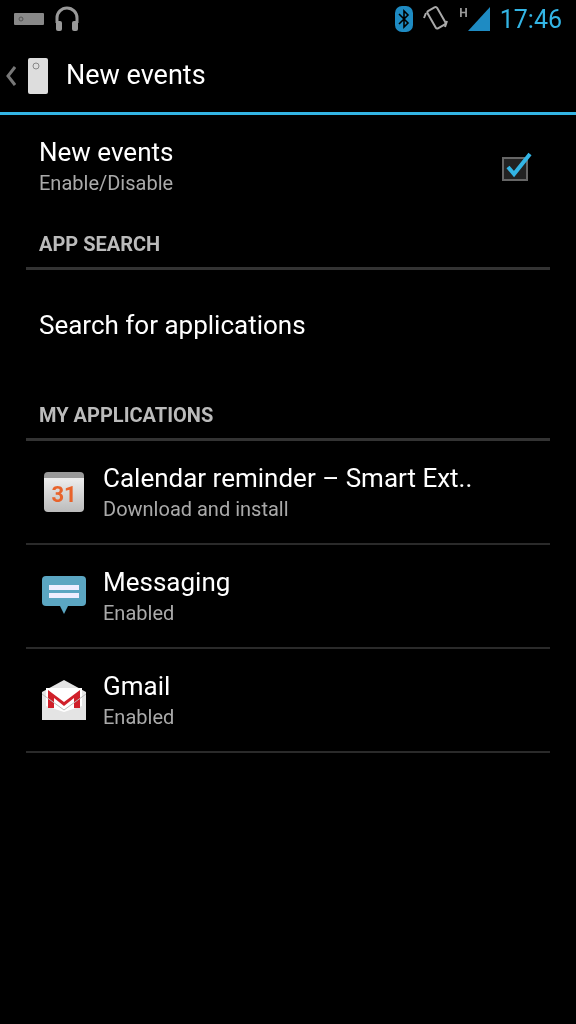 The height and width of the screenshot is (1024, 576). Describe the element at coordinates (478, 19) in the screenshot. I see `signal-icon` at that location.